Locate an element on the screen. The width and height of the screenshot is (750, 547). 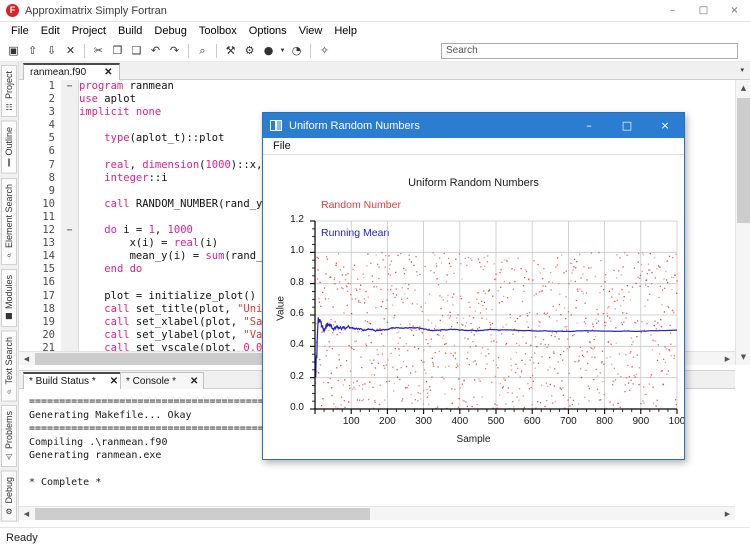
run-icon: ● is located at coordinates (268, 50).